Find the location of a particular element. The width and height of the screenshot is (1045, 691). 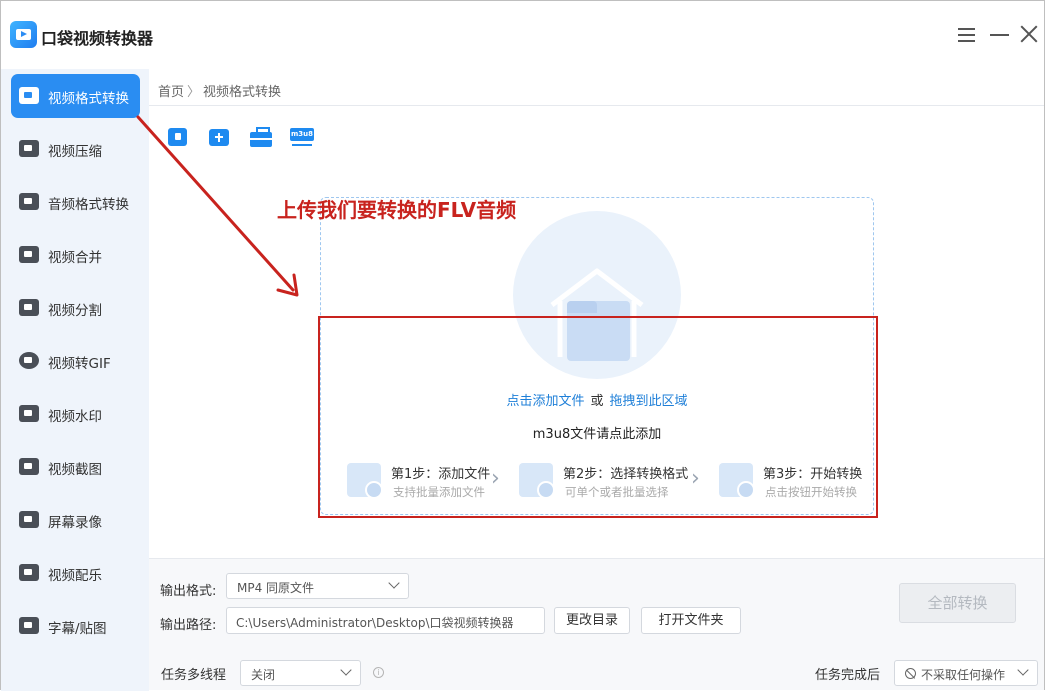

add-video-icon is located at coordinates (178, 137).